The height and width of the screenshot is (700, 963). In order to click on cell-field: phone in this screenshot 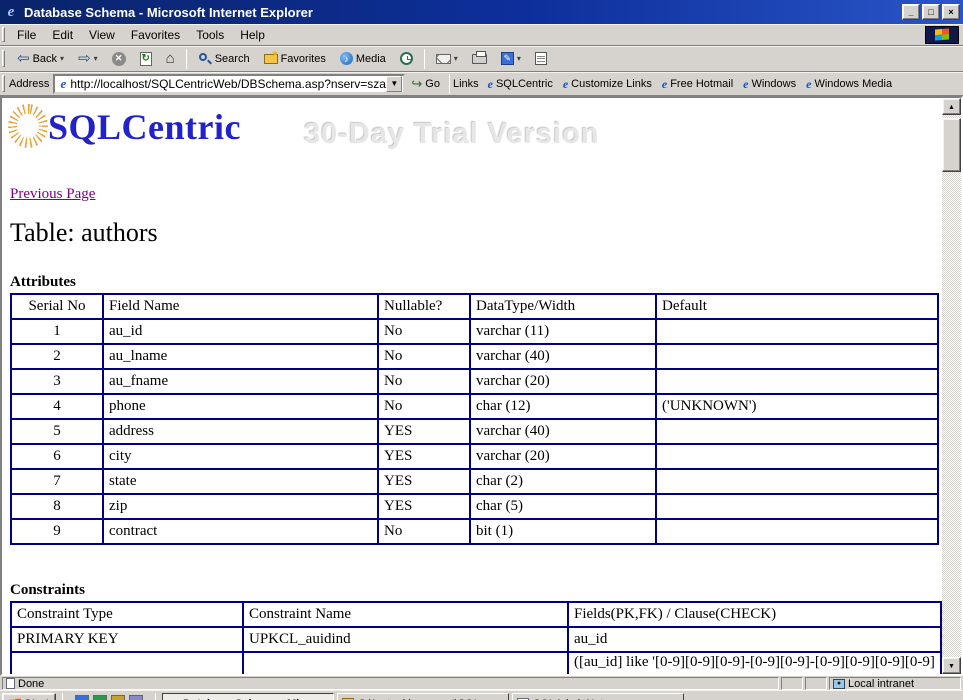, I will do `click(240, 406)`.